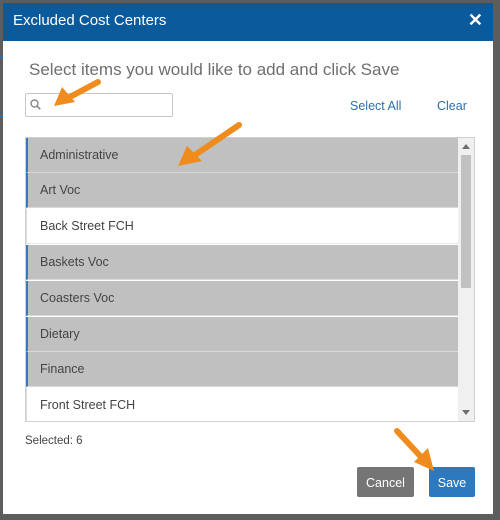 This screenshot has height=520, width=500. I want to click on scroll-down-icon, so click(466, 412).